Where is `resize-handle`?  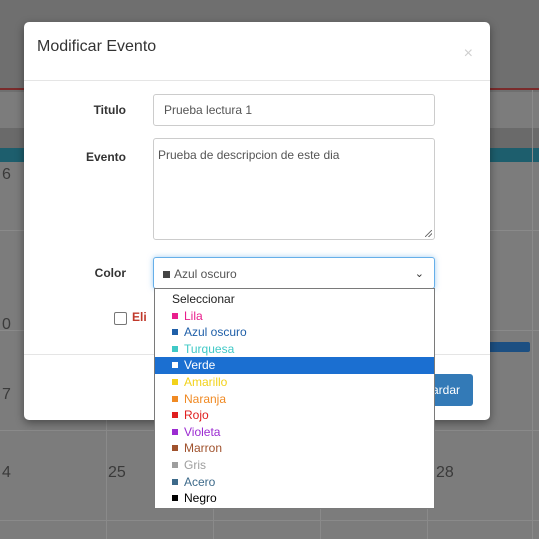 resize-handle is located at coordinates (428, 233).